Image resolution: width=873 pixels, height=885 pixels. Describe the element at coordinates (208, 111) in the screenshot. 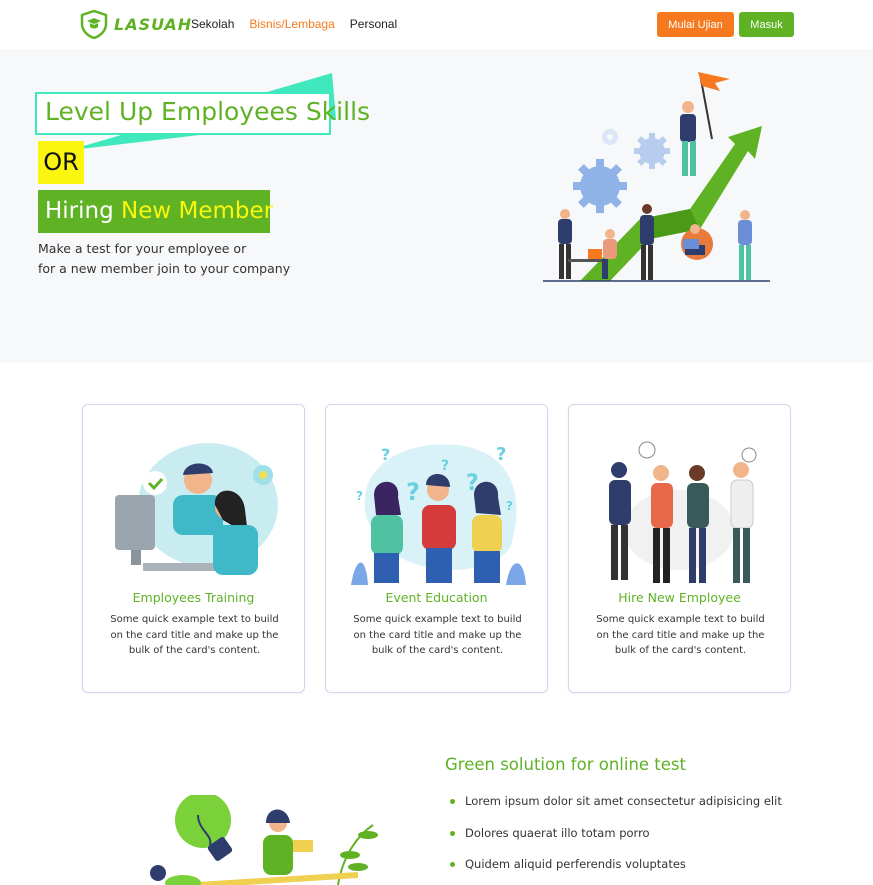

I see `hero-title: Level Up Employees Skills` at that location.